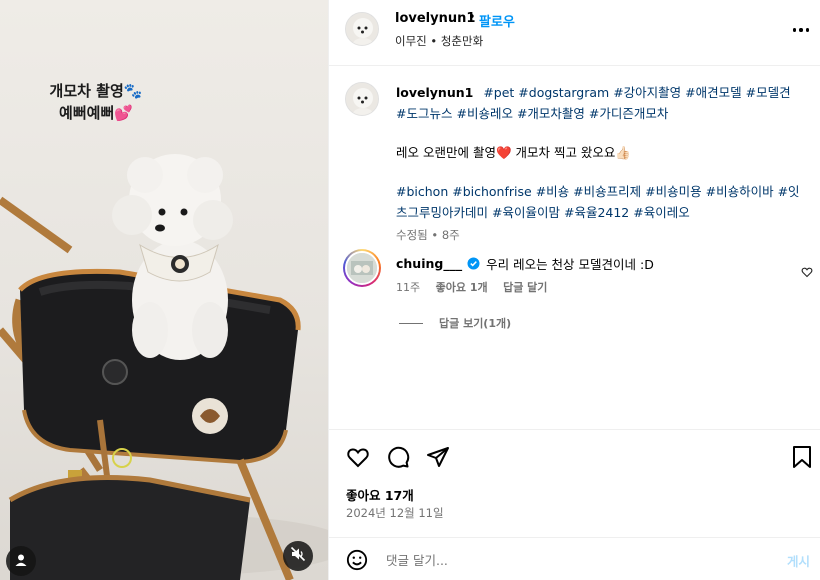  I want to click on view-replies-label: 답글 보기(1개), so click(475, 323).